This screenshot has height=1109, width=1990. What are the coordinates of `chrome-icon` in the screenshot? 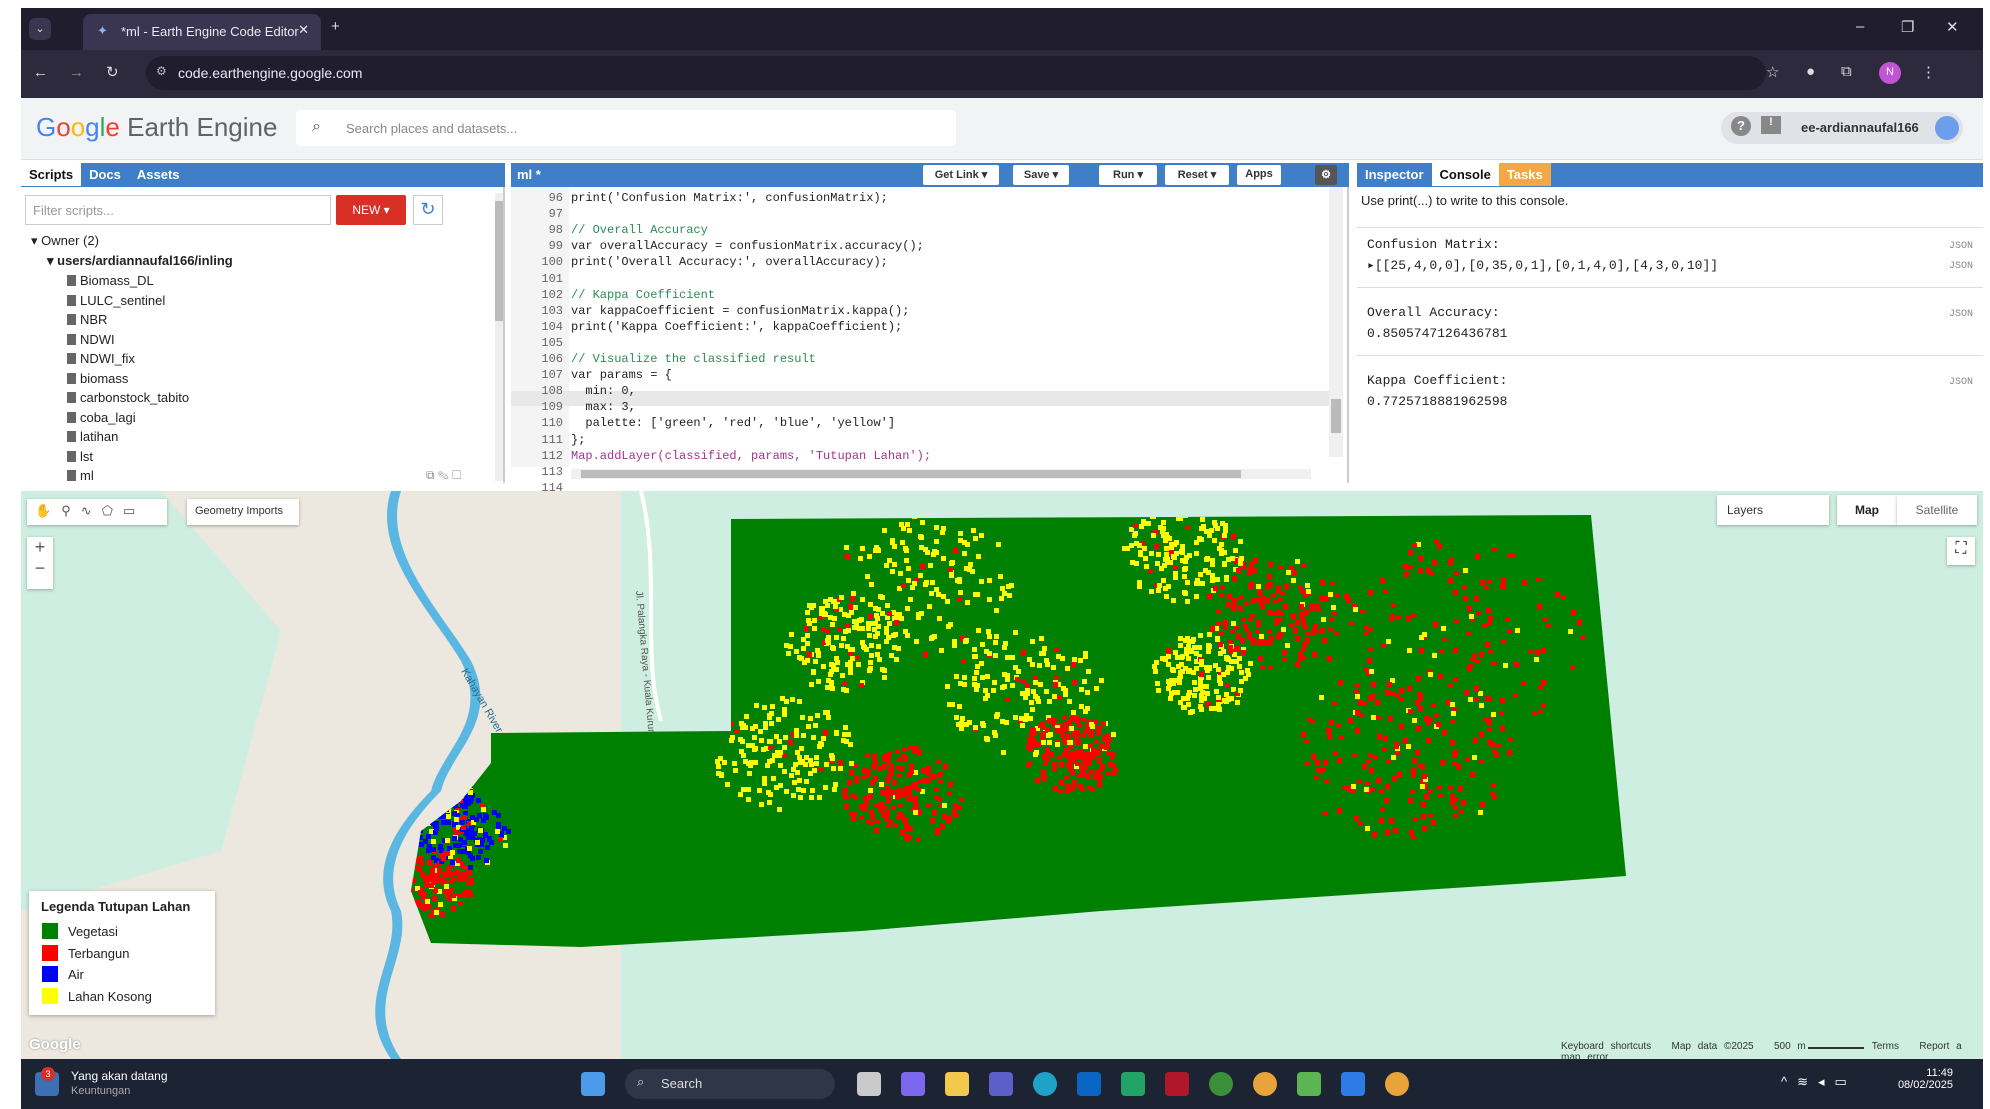 It's located at (1265, 1084).